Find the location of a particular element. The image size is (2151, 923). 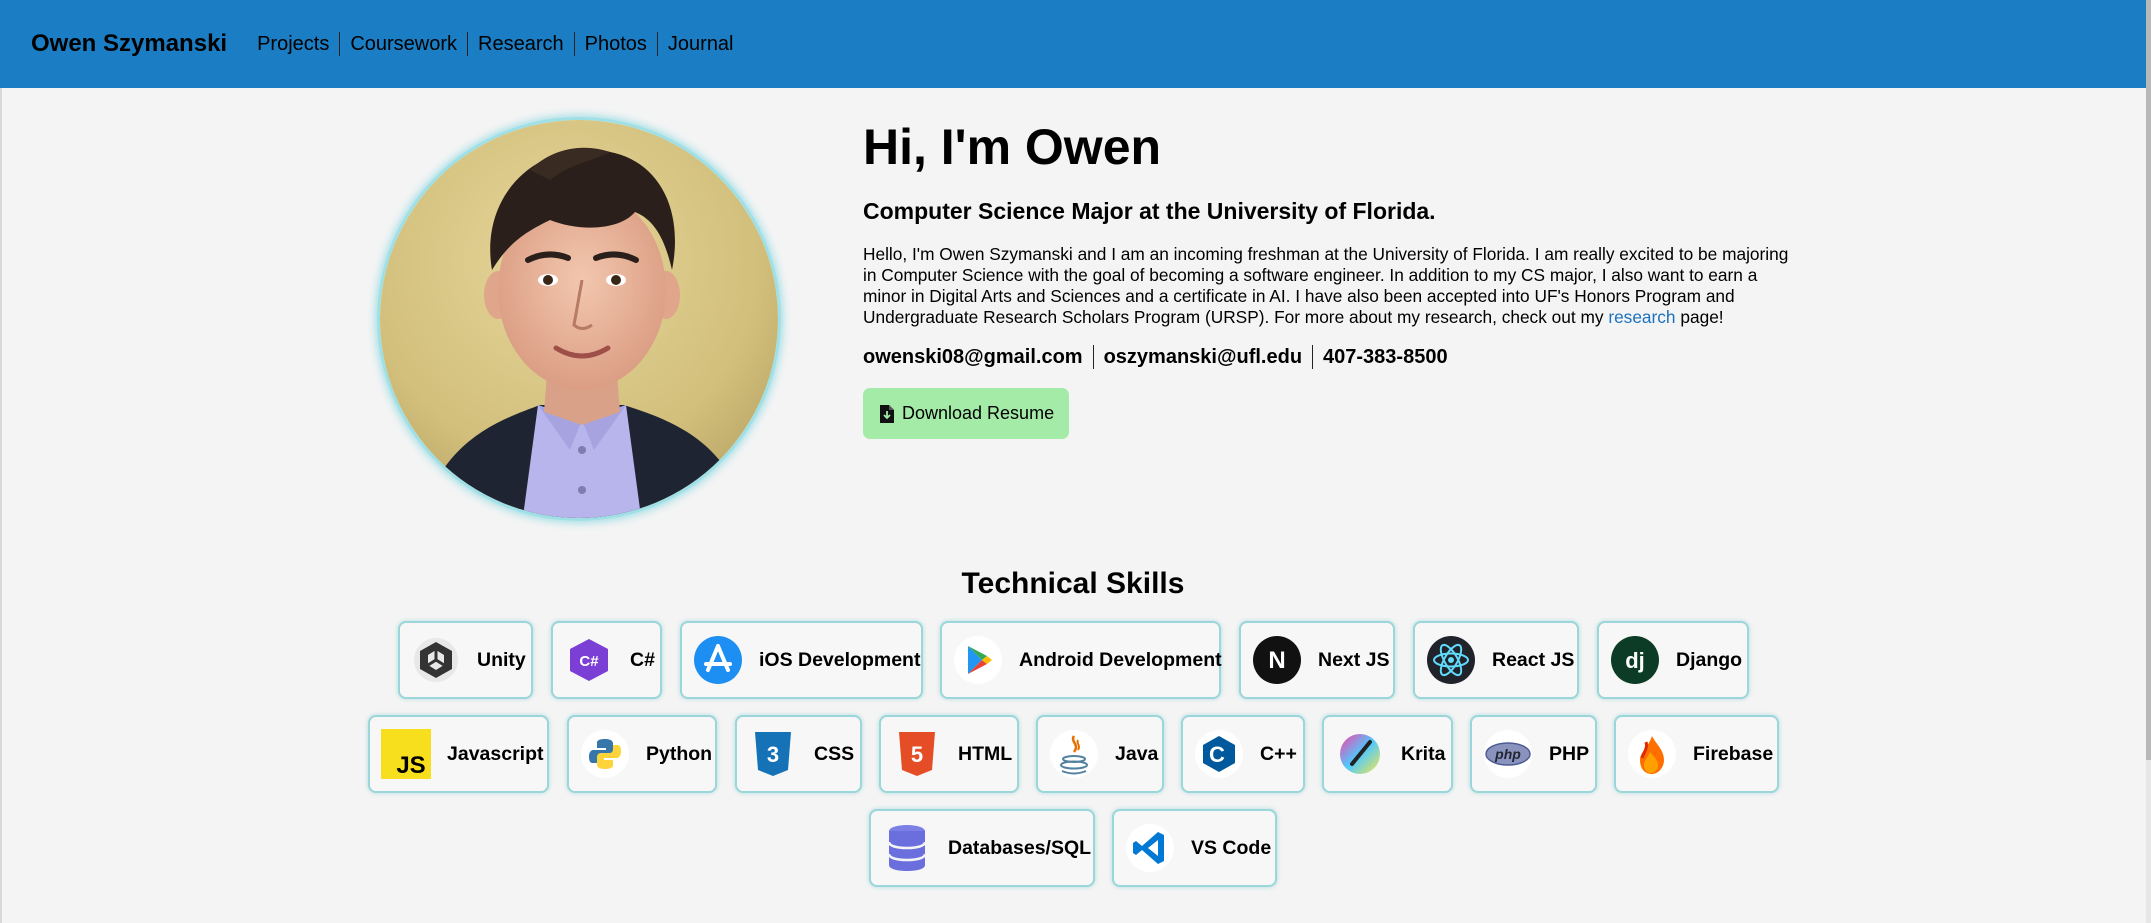

svg-text: 5 is located at coordinates (917, 754).